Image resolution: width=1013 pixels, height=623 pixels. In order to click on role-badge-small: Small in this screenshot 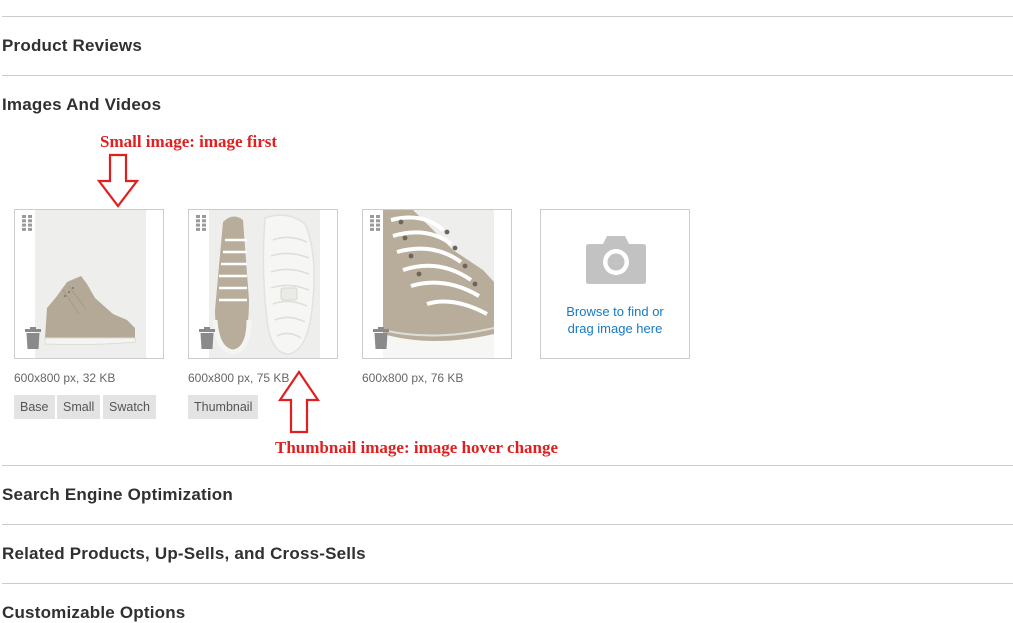, I will do `click(79, 407)`.